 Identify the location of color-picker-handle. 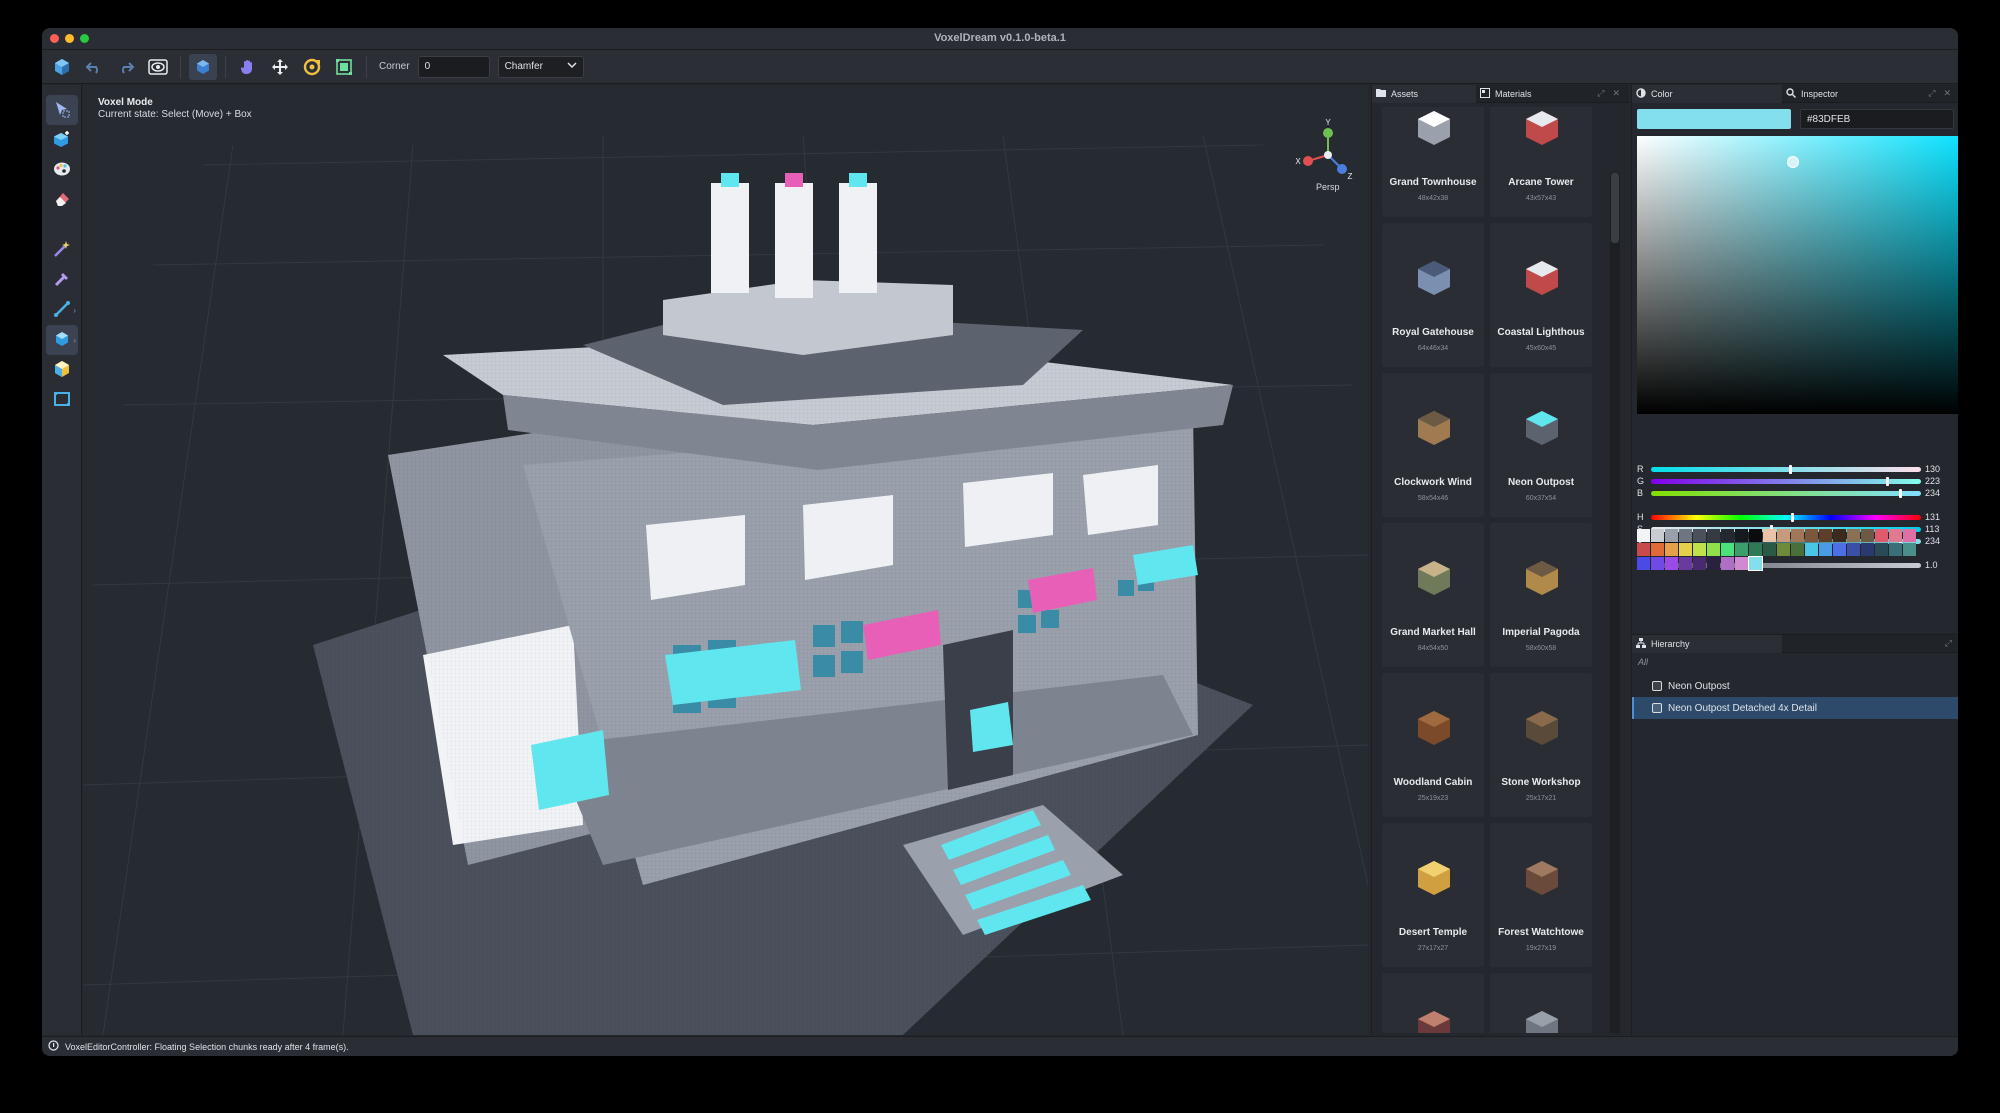
(1793, 162).